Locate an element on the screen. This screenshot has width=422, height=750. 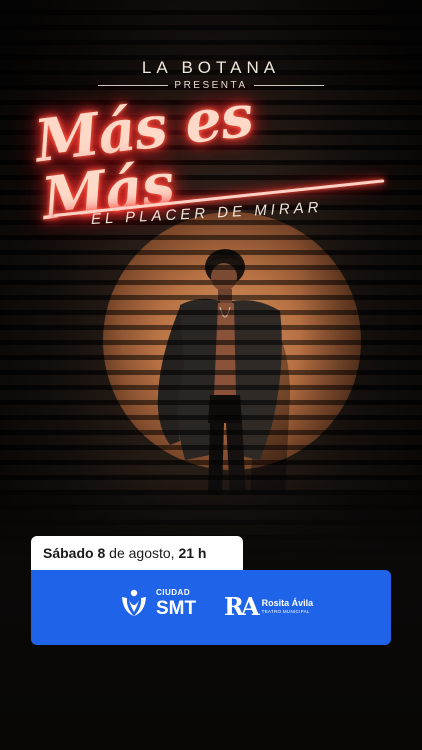
ra-sub: TEATRO MUNICIPAL is located at coordinates (285, 611).